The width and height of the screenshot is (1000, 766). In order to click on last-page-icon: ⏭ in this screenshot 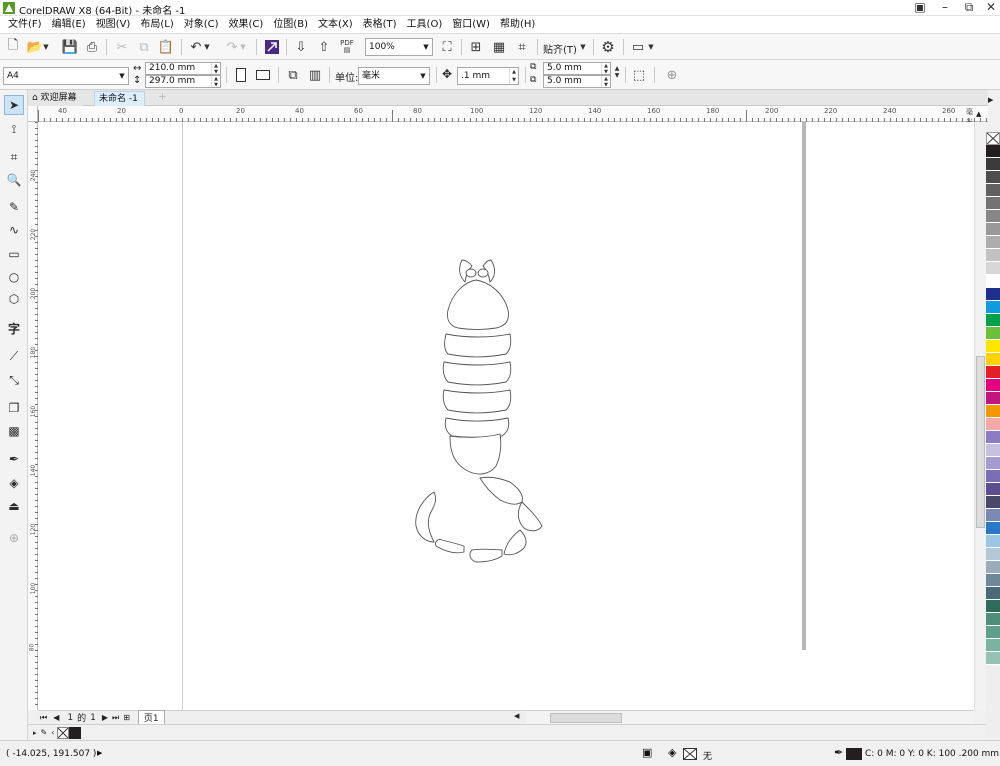, I will do `click(115, 718)`.